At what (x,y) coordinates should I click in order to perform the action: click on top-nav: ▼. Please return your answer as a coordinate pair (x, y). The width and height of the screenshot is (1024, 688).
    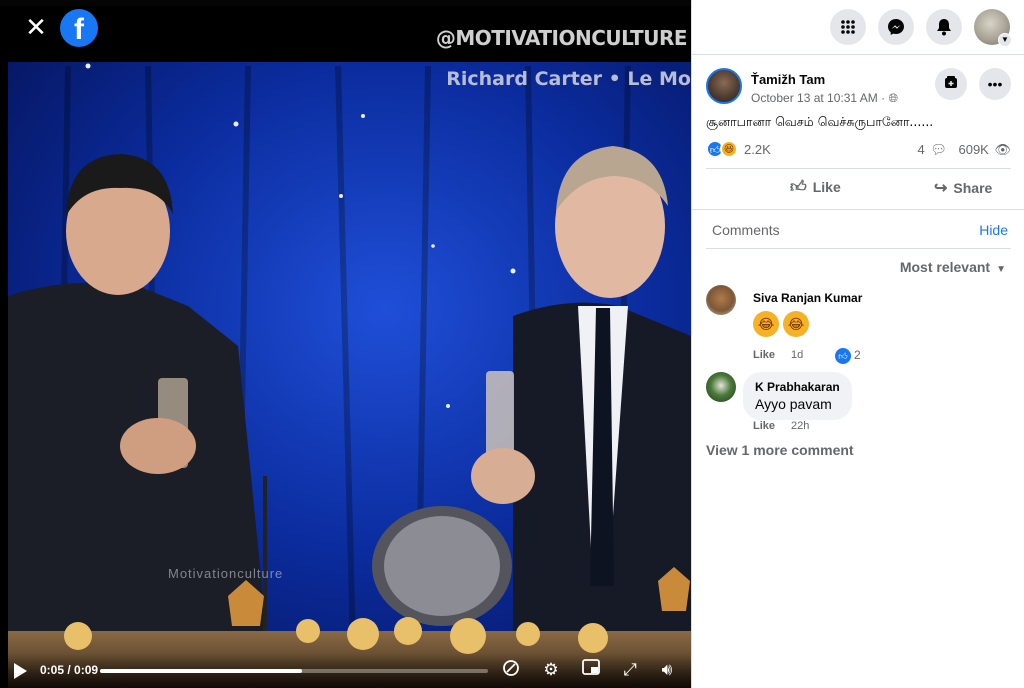
    Looking at the image, I should click on (921, 28).